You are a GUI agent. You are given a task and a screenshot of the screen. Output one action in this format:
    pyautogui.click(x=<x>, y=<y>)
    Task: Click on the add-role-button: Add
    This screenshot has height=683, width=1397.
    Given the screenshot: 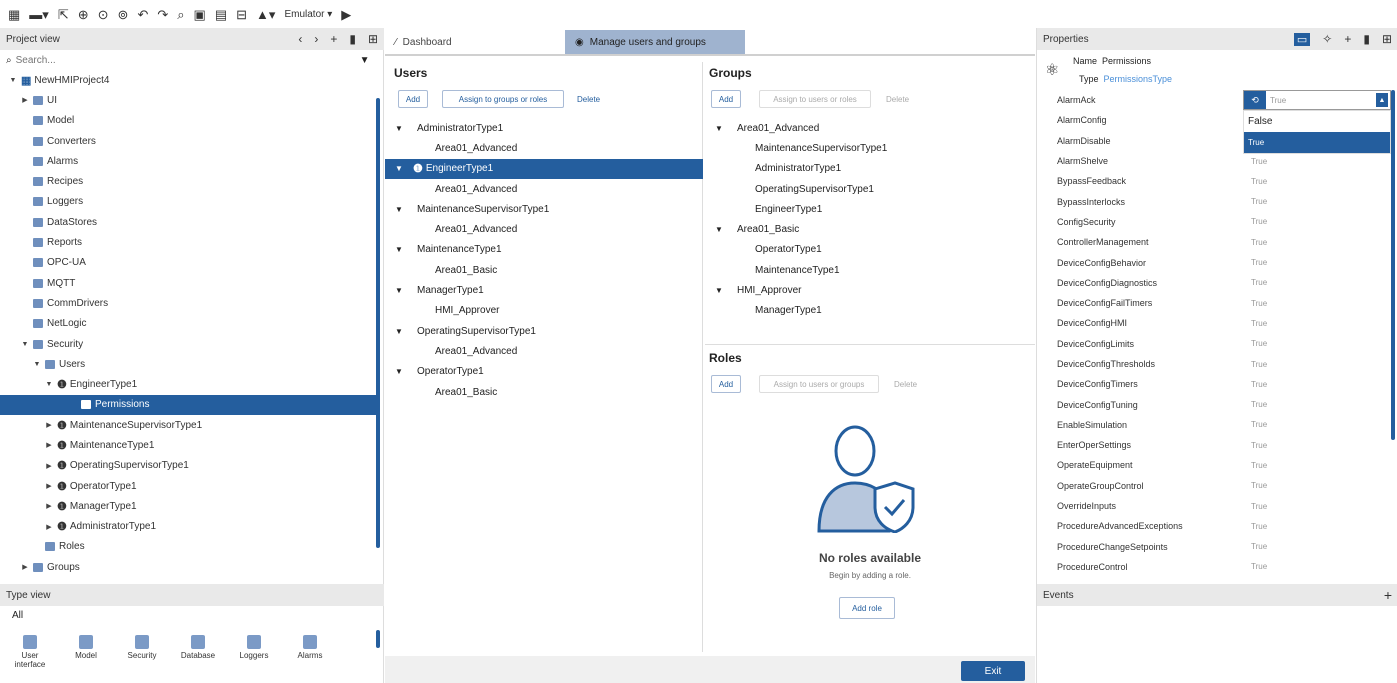 What is the action you would take?
    pyautogui.click(x=726, y=384)
    